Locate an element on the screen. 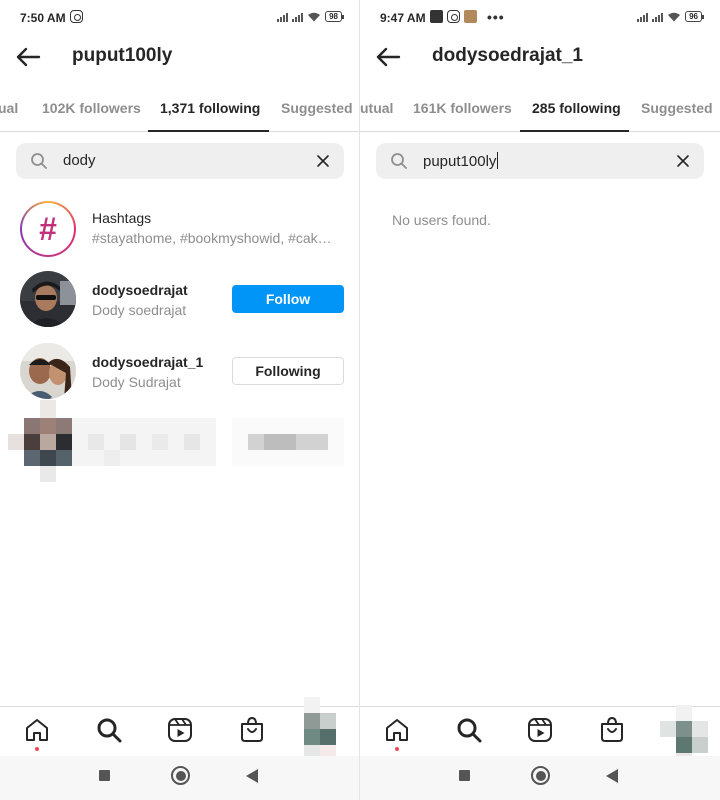 The image size is (720, 800). user-result-row: dodysoedrajat_1 Dody Sudrajat Following is located at coordinates (180, 370).